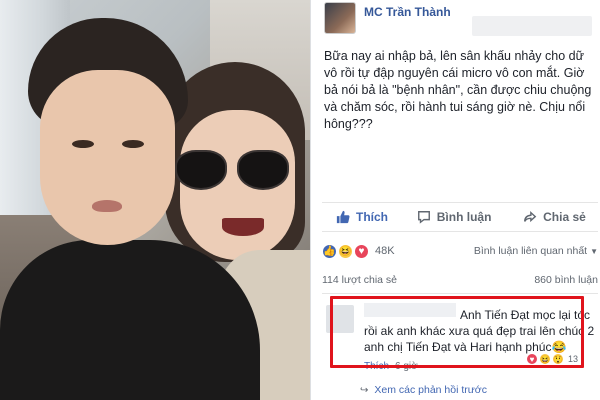 Image resolution: width=600 pixels, height=400 pixels. What do you see at coordinates (340, 18) in the screenshot?
I see `poster-avatar` at bounding box center [340, 18].